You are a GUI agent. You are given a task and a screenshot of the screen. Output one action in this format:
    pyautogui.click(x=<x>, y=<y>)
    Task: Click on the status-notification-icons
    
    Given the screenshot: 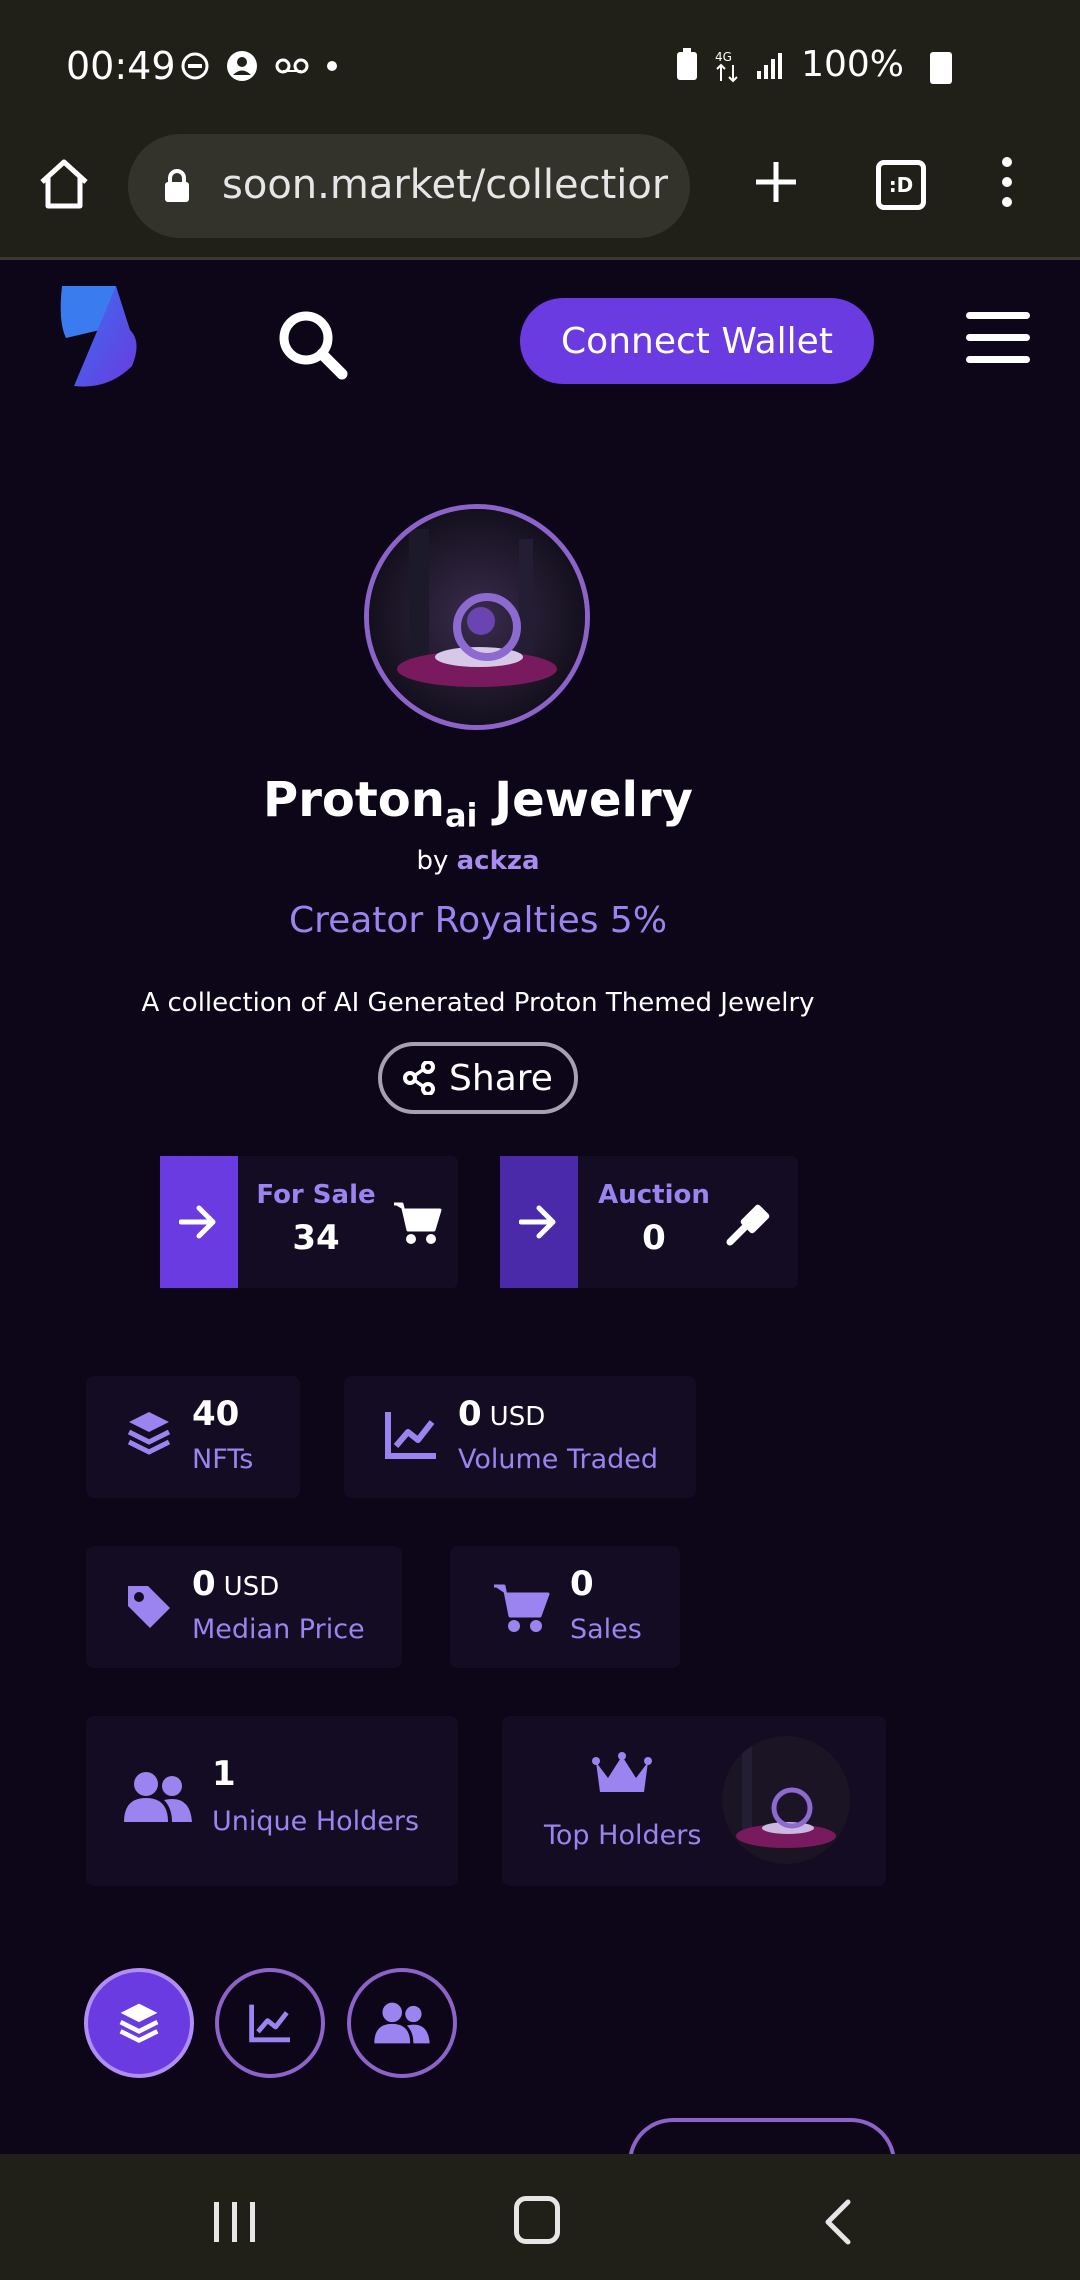 What is the action you would take?
    pyautogui.click(x=259, y=66)
    